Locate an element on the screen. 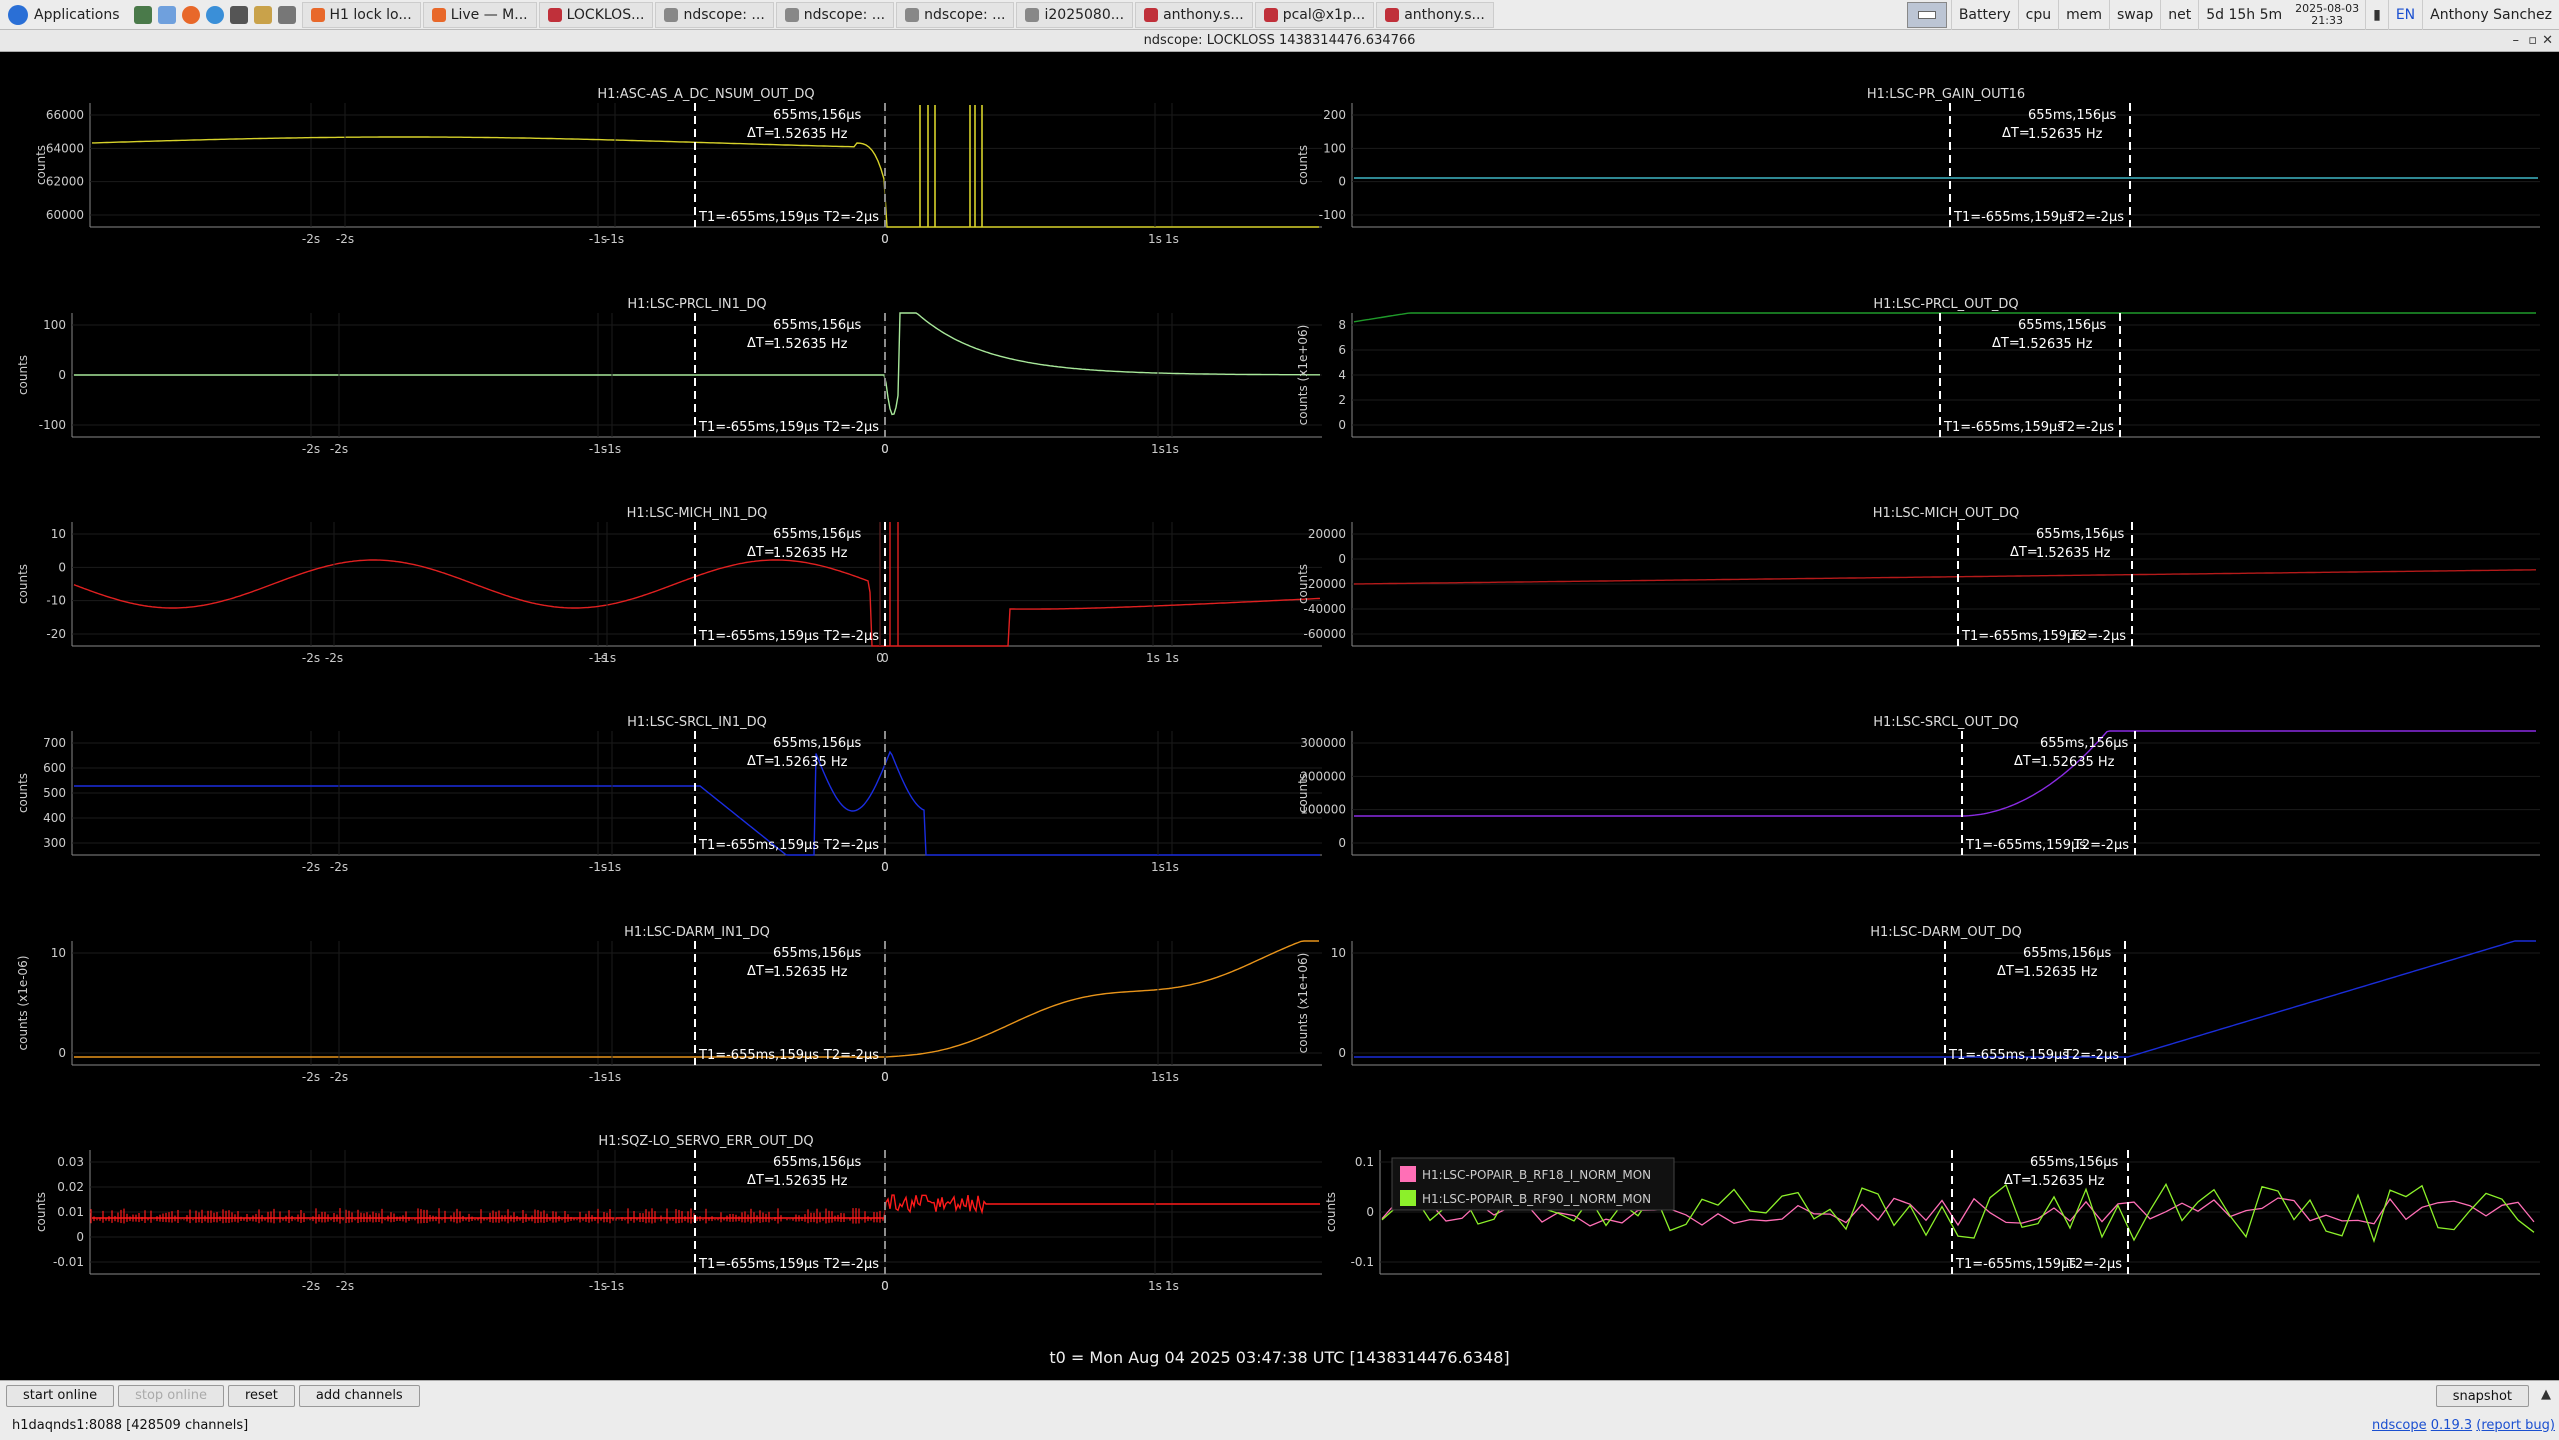 The image size is (2559, 1440). plot-title: H1:LSC-PRCL_OUT_DQ is located at coordinates (1945, 304).